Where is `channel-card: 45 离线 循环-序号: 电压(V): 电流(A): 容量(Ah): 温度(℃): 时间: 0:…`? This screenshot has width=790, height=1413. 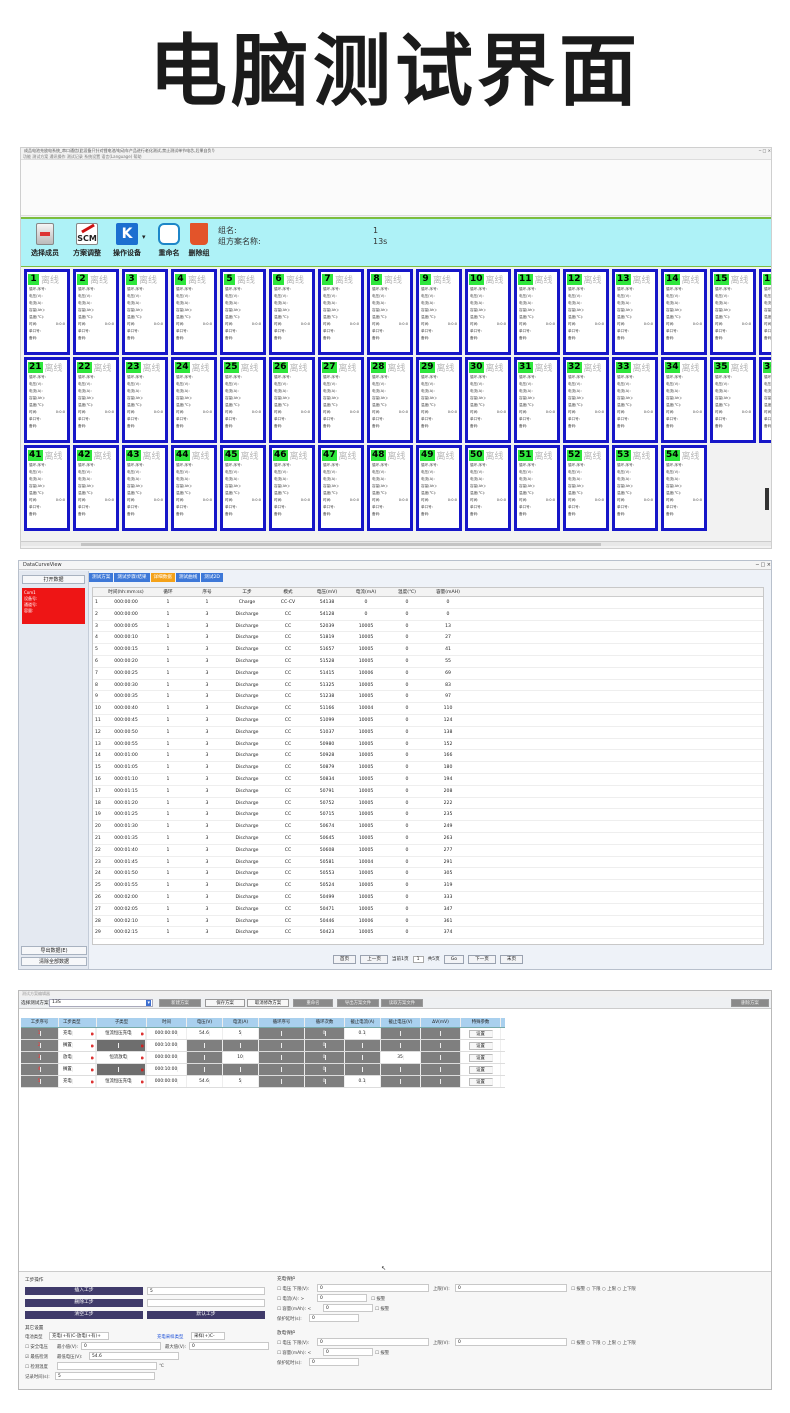
channel-card: 45 离线 循环-序号: 电压(V): 电流(A): 容量(Ah): 温度(℃): 时间: 0:… is located at coordinates (243, 488).